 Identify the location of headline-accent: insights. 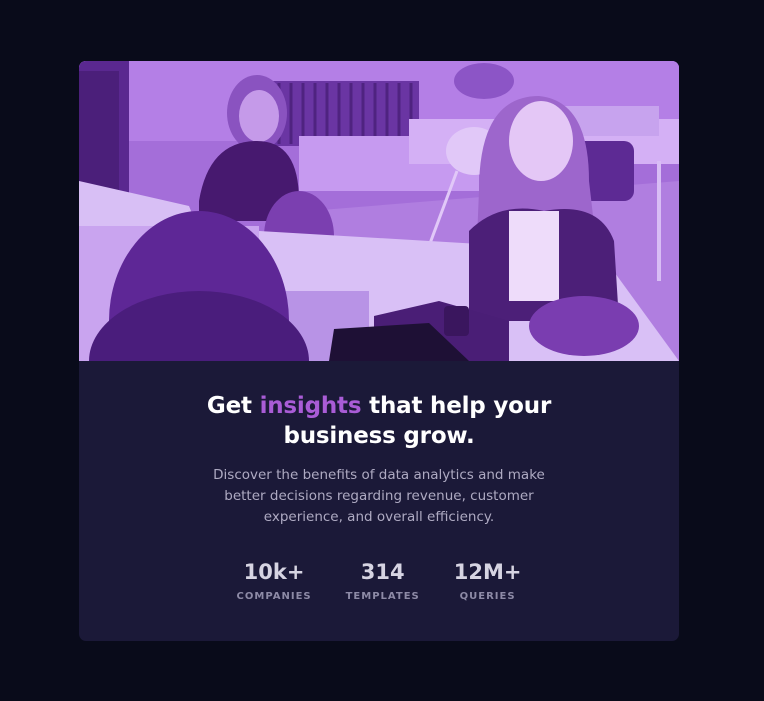
(310, 406).